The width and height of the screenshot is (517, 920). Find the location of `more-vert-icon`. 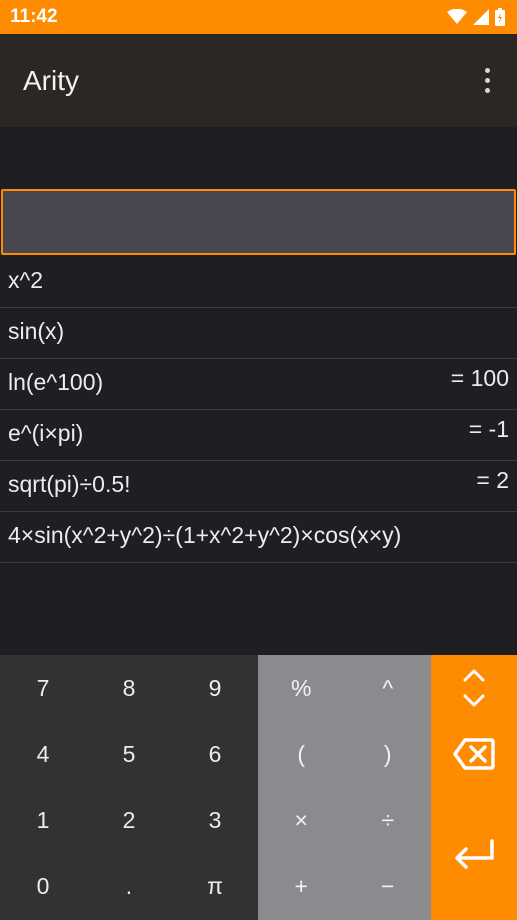

more-vert-icon is located at coordinates (487, 81).